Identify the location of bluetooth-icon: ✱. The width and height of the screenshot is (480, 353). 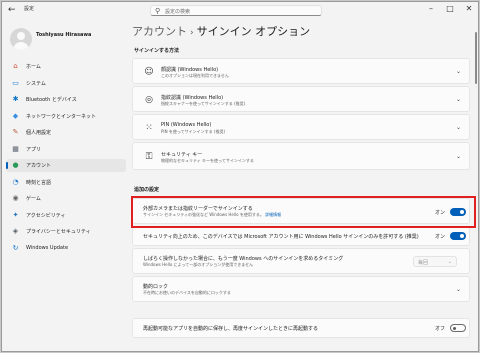
(15, 99).